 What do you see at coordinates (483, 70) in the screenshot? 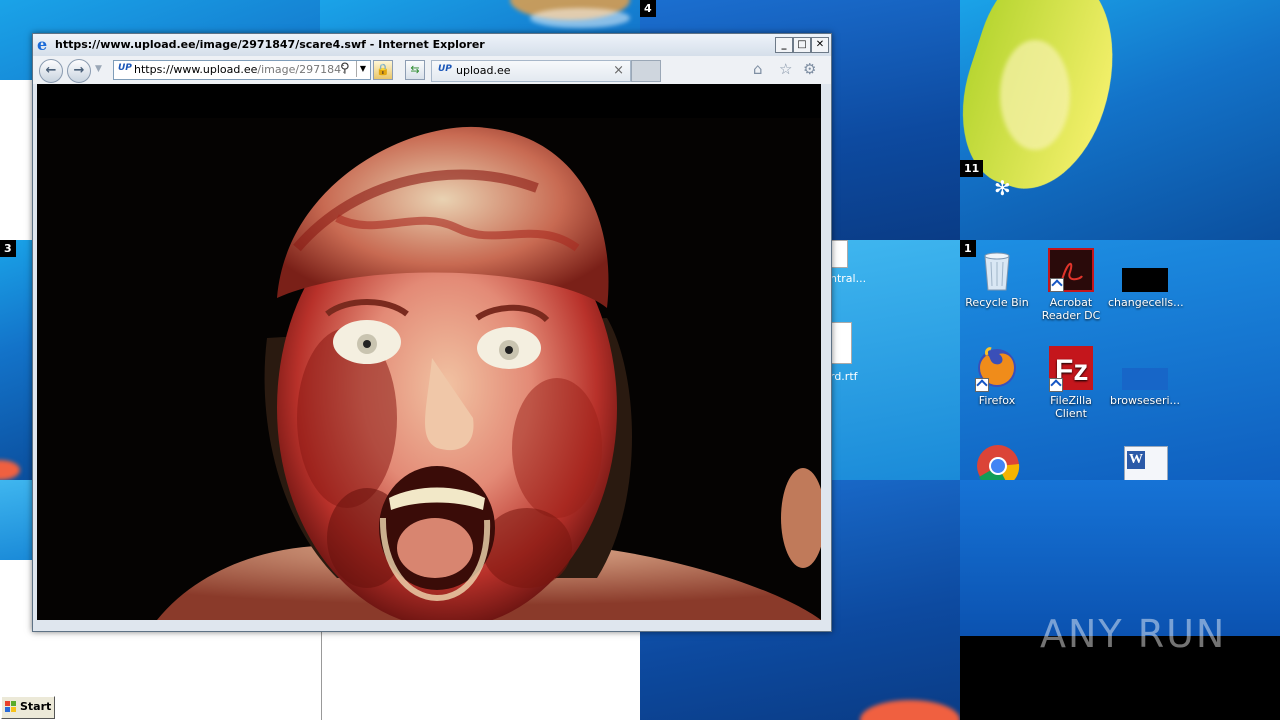
I see `tab-label: upload.ee` at bounding box center [483, 70].